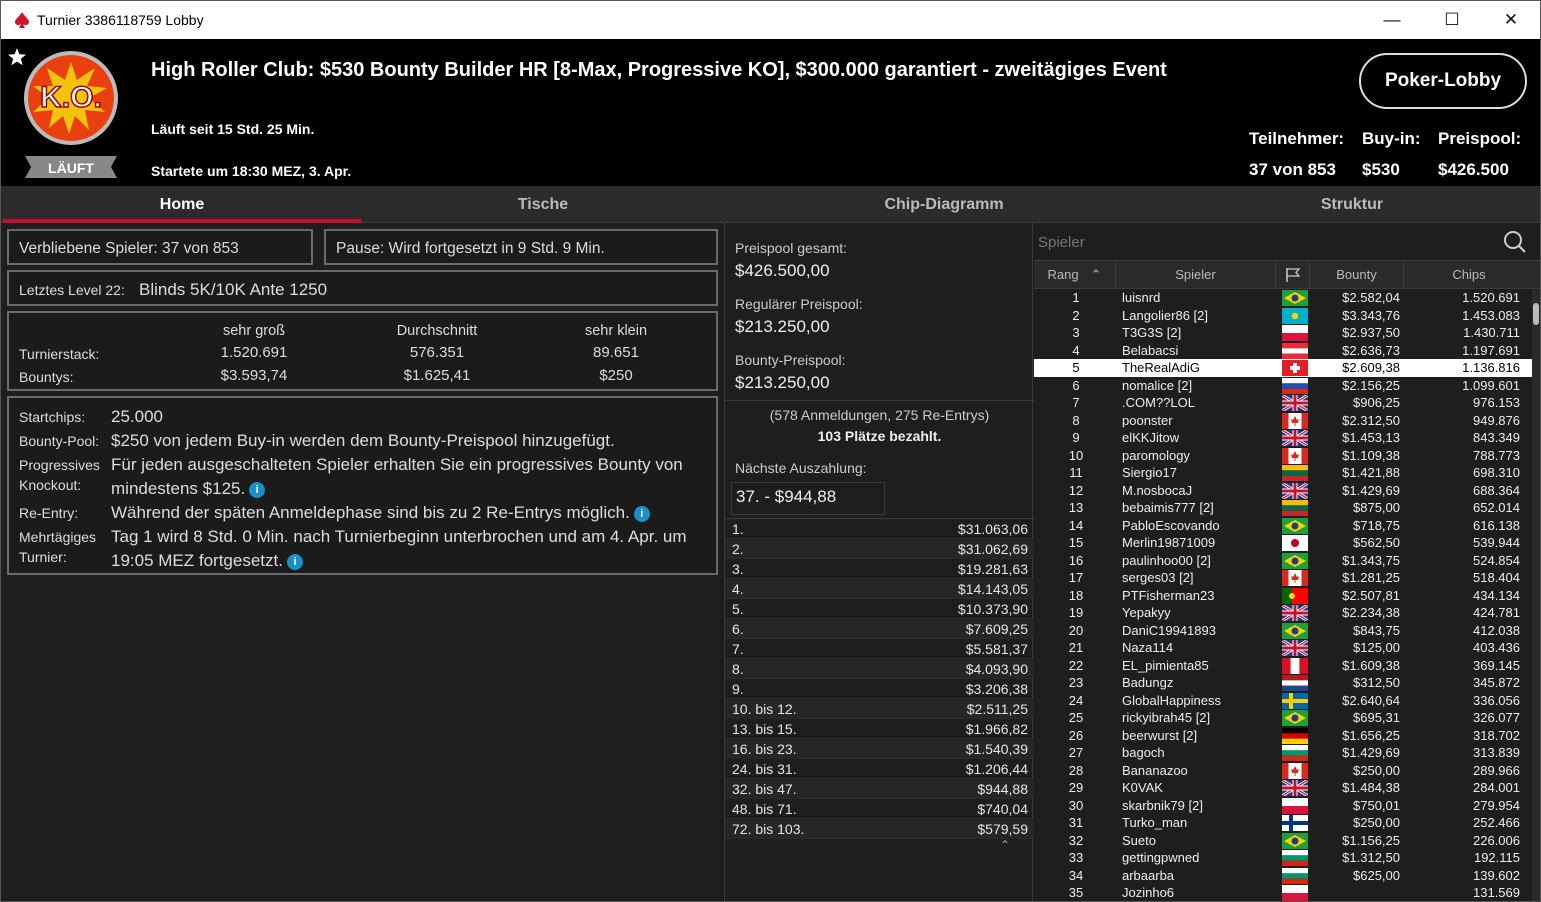 This screenshot has width=1541, height=902. Describe the element at coordinates (1005, 845) in the screenshot. I see `chevron-up-icon: ⌃` at that location.